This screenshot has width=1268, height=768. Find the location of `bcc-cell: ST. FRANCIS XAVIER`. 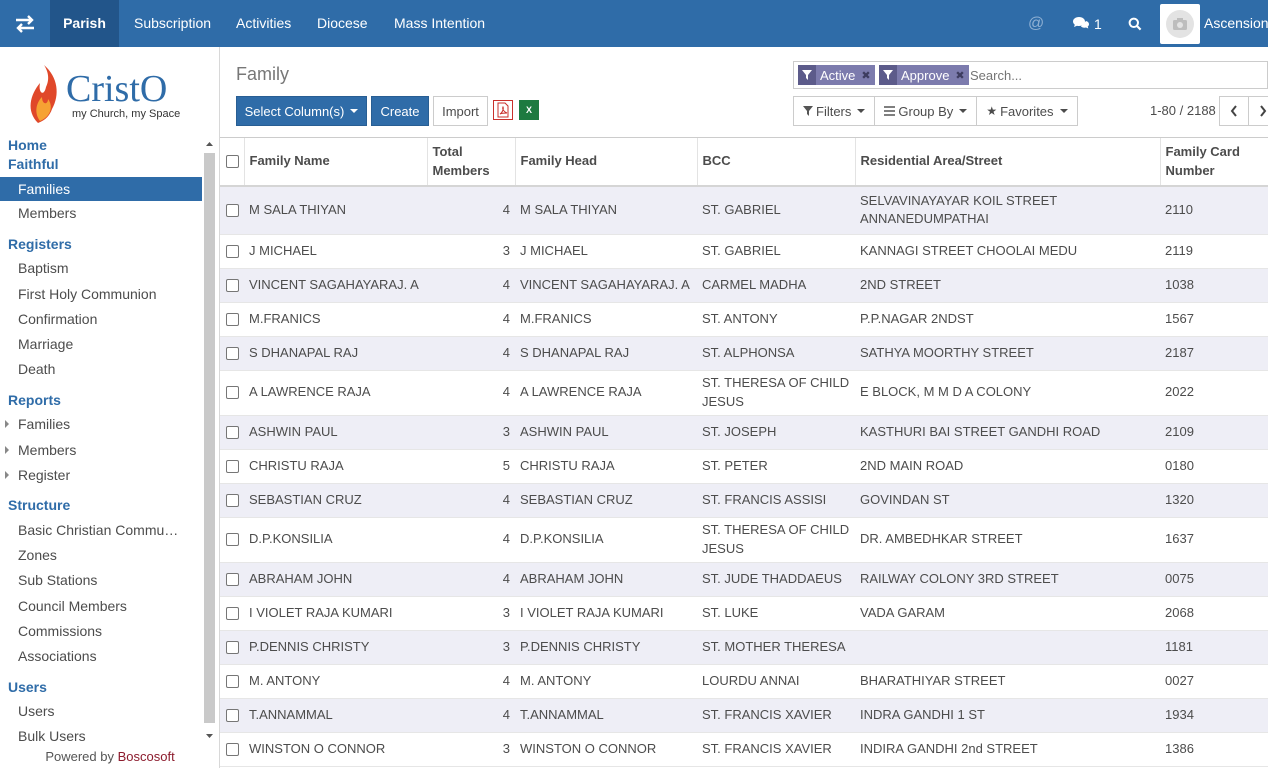

bcc-cell: ST. FRANCIS XAVIER is located at coordinates (776, 749).